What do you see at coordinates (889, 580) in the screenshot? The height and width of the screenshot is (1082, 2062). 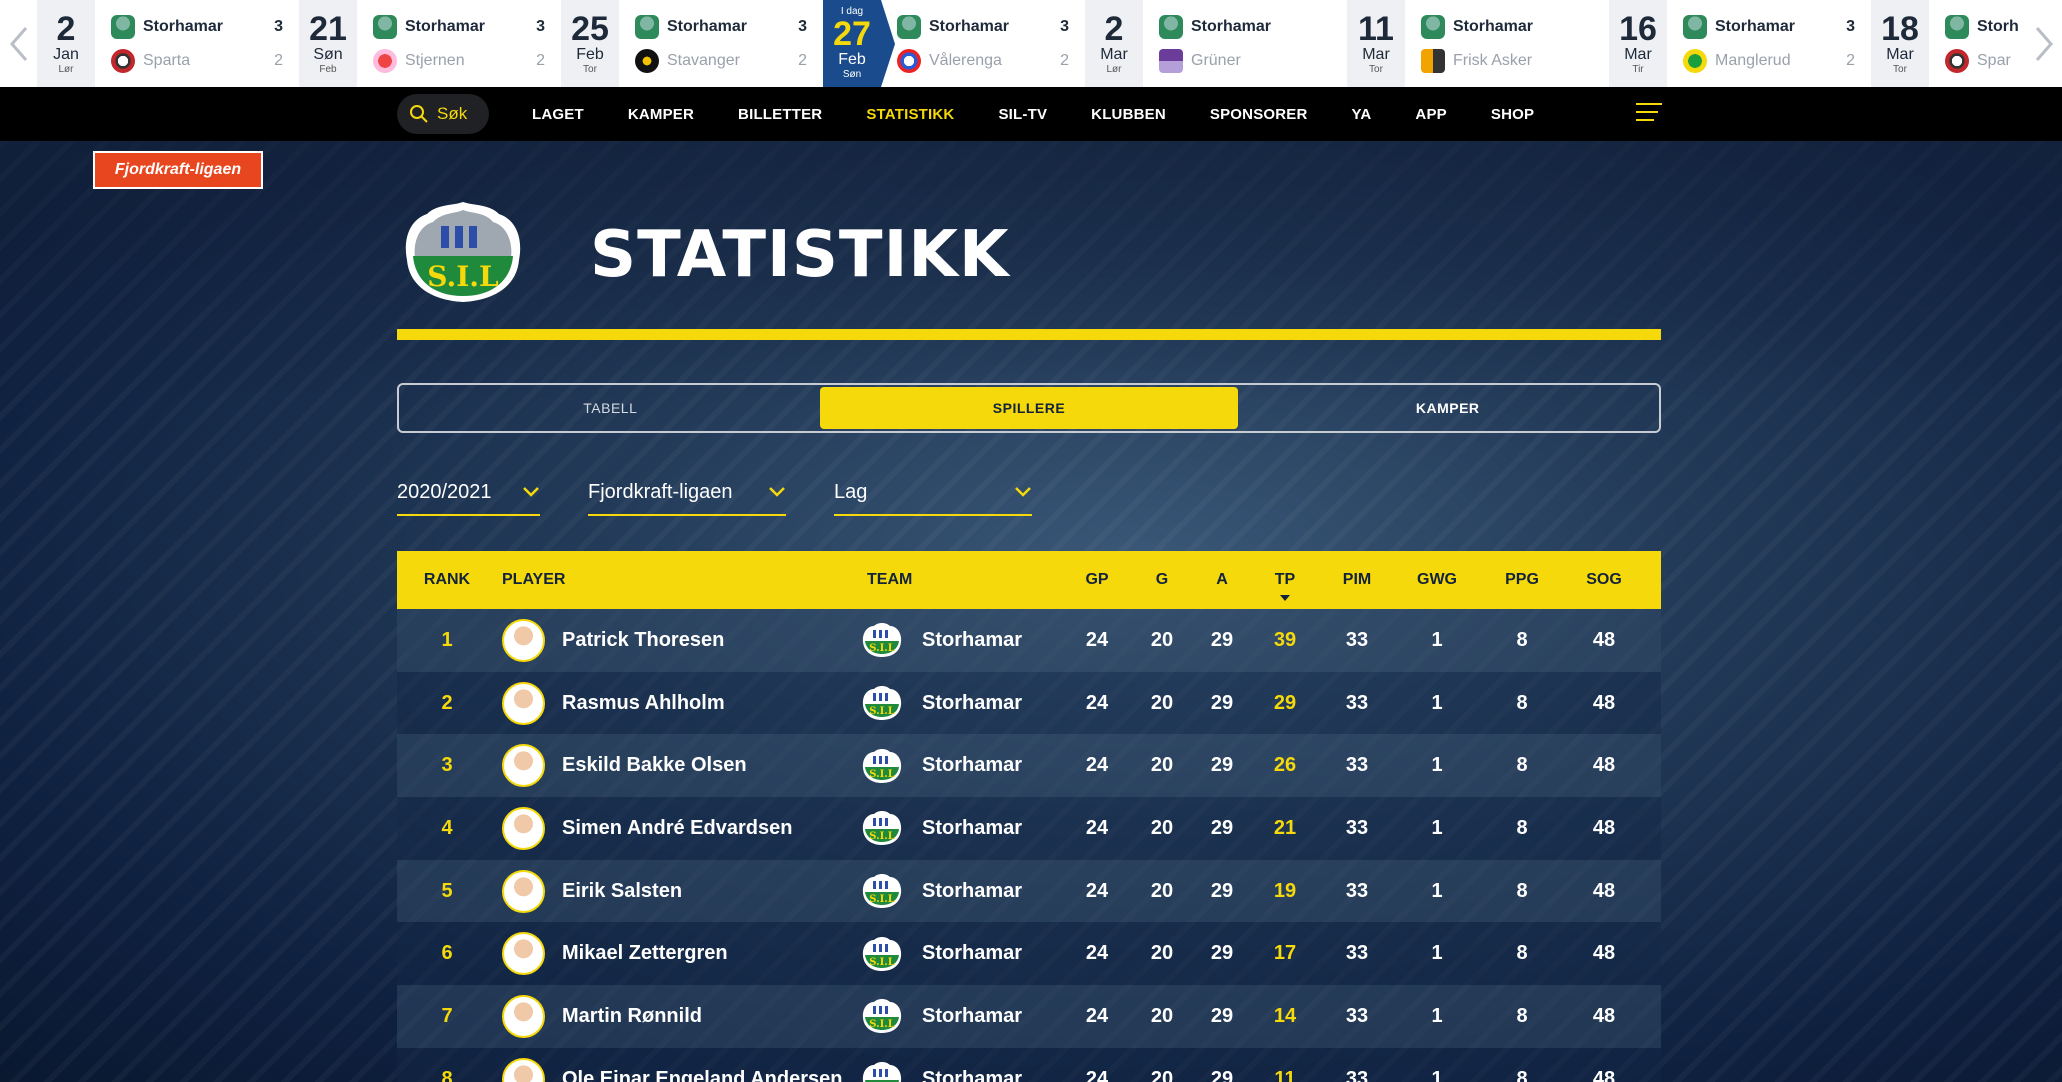 I see `header-team: TEAM` at bounding box center [889, 580].